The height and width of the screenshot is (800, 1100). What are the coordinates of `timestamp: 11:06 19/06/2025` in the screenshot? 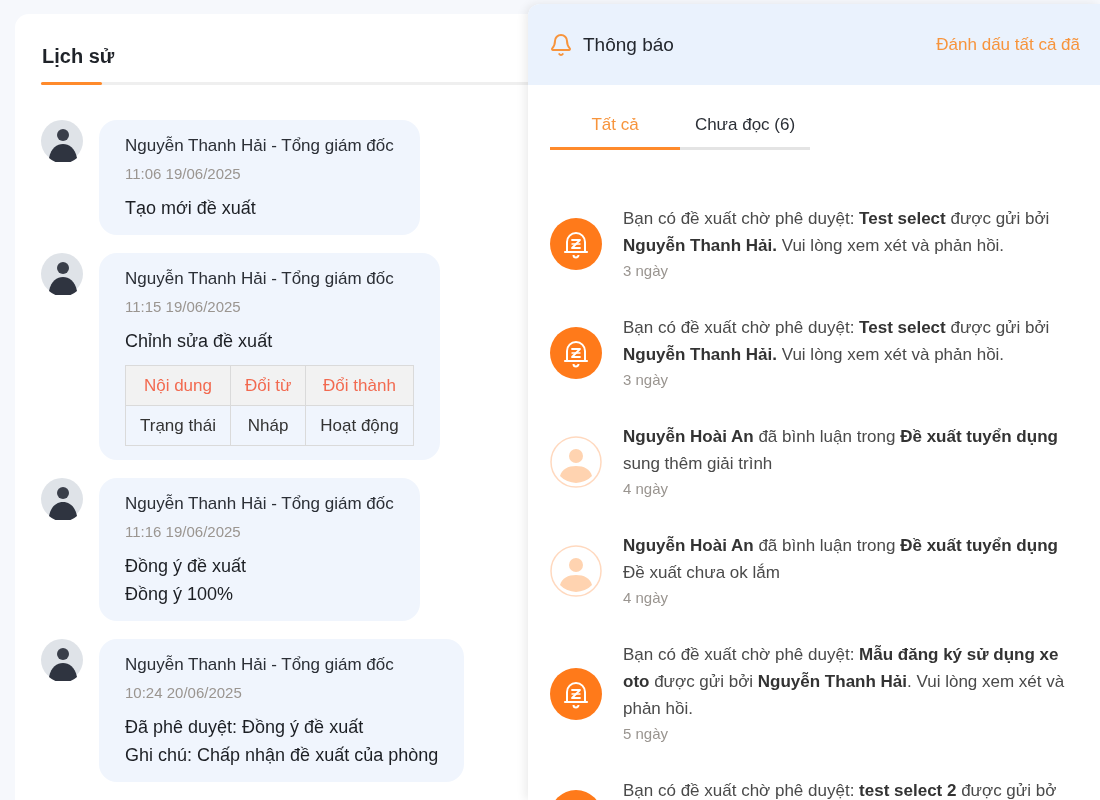 It's located at (183, 174).